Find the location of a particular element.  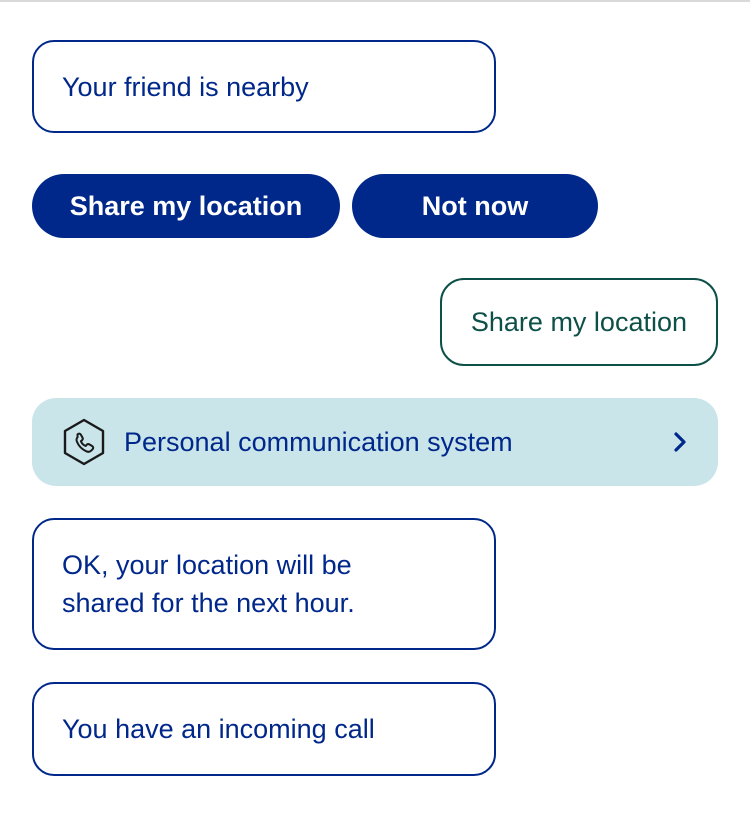

share-location-button-label: Share my location is located at coordinates (186, 205).